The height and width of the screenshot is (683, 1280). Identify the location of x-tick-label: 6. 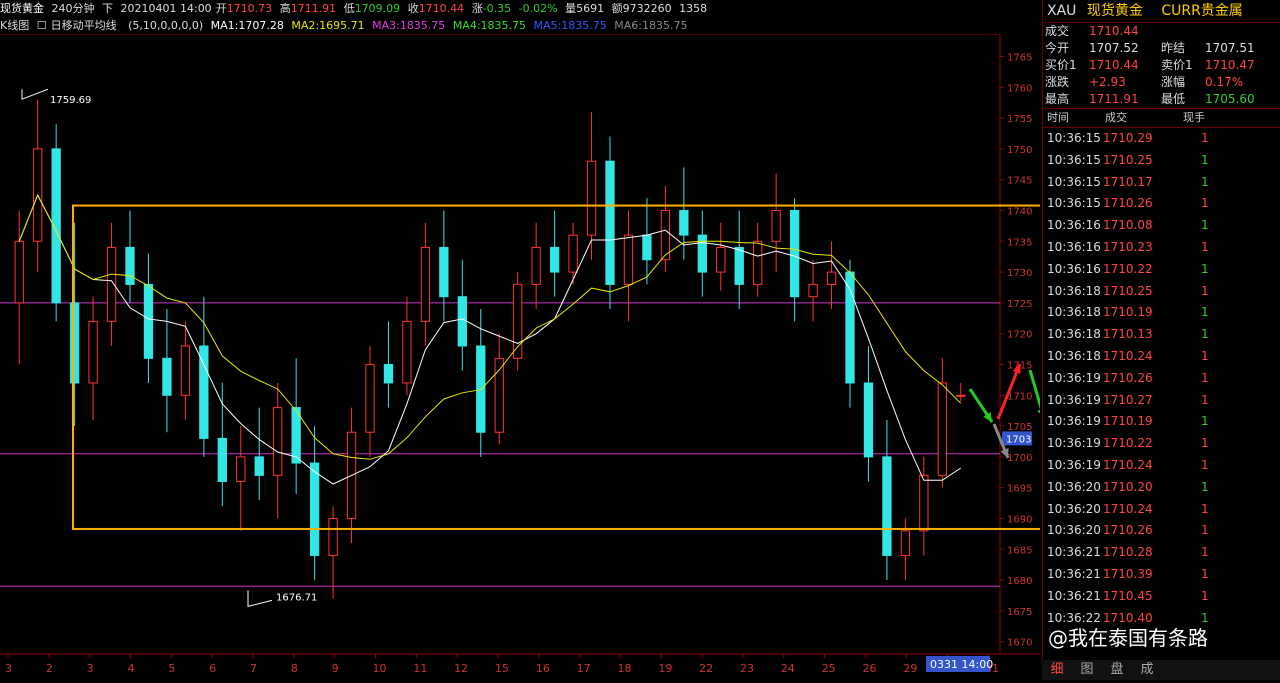
(212, 668).